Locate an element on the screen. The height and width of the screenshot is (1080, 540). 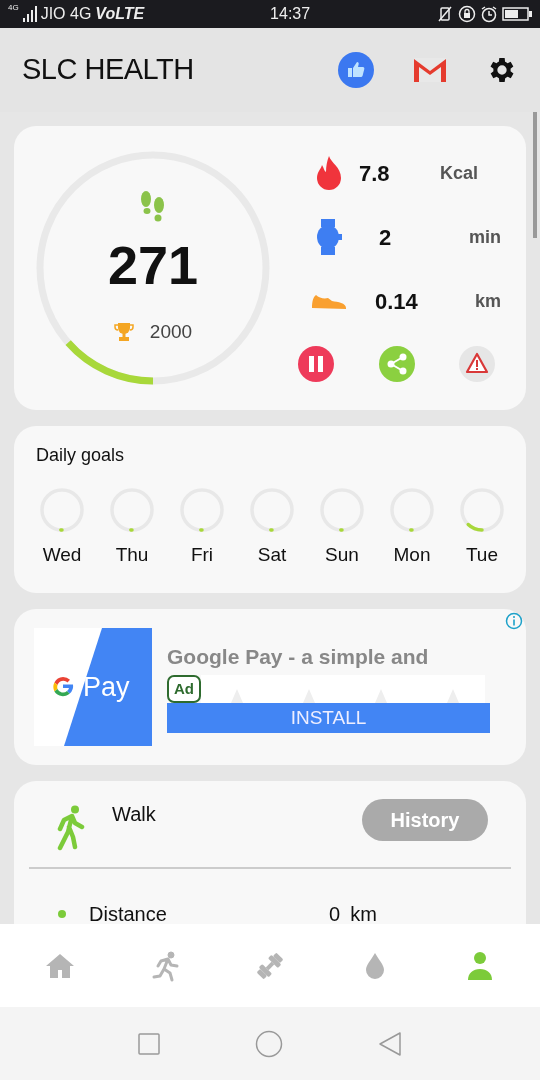
ad-logo-text: Pay is located at coordinates (106, 687).